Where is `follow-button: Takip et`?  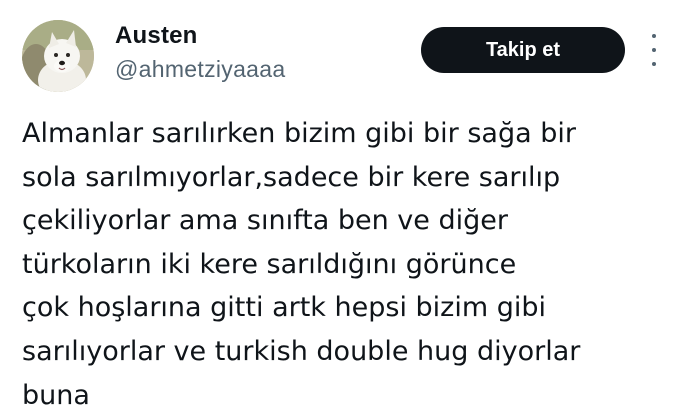
follow-button: Takip et is located at coordinates (523, 50).